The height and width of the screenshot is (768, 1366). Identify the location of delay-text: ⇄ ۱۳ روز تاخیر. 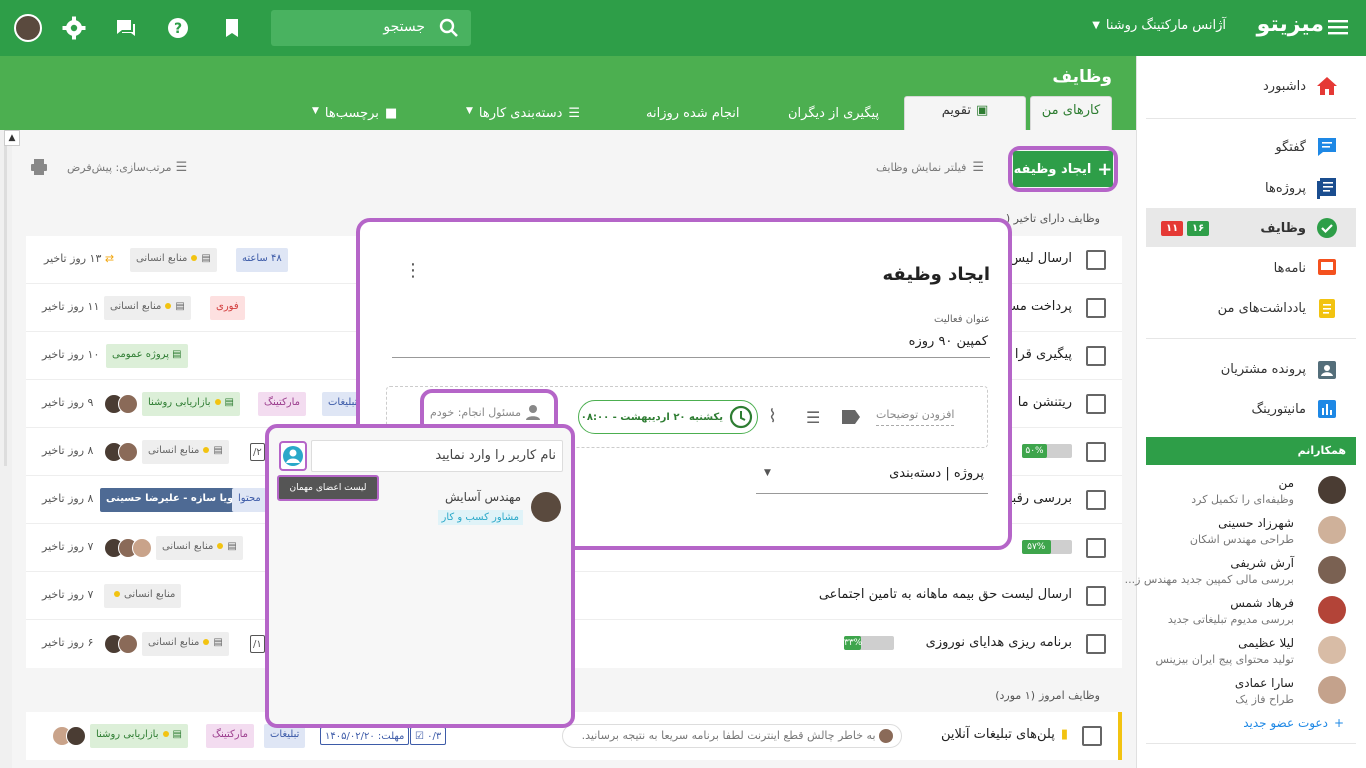
(79, 258).